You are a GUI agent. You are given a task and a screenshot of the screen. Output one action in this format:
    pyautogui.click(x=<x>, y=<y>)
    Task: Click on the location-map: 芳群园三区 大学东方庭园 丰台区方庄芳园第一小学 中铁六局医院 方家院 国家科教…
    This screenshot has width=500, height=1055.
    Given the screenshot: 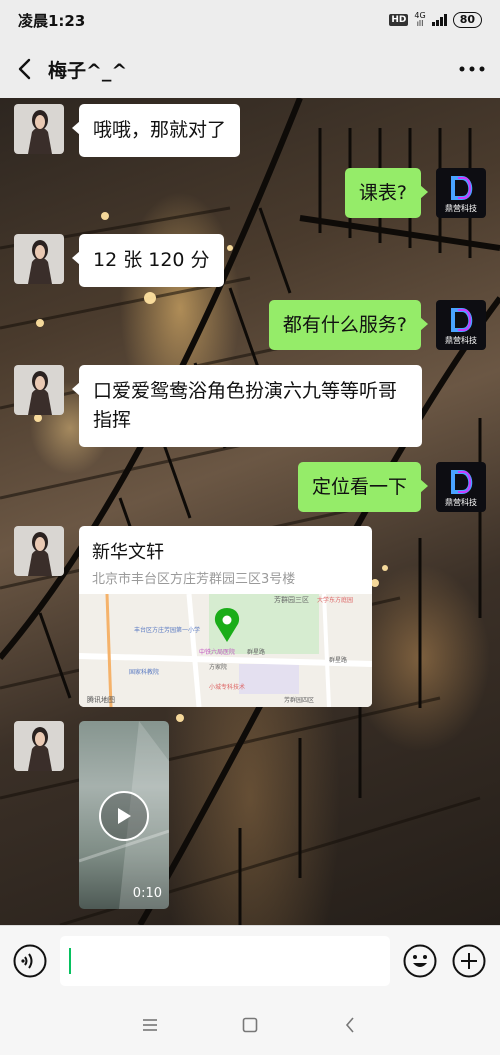 What is the action you would take?
    pyautogui.click(x=225, y=650)
    